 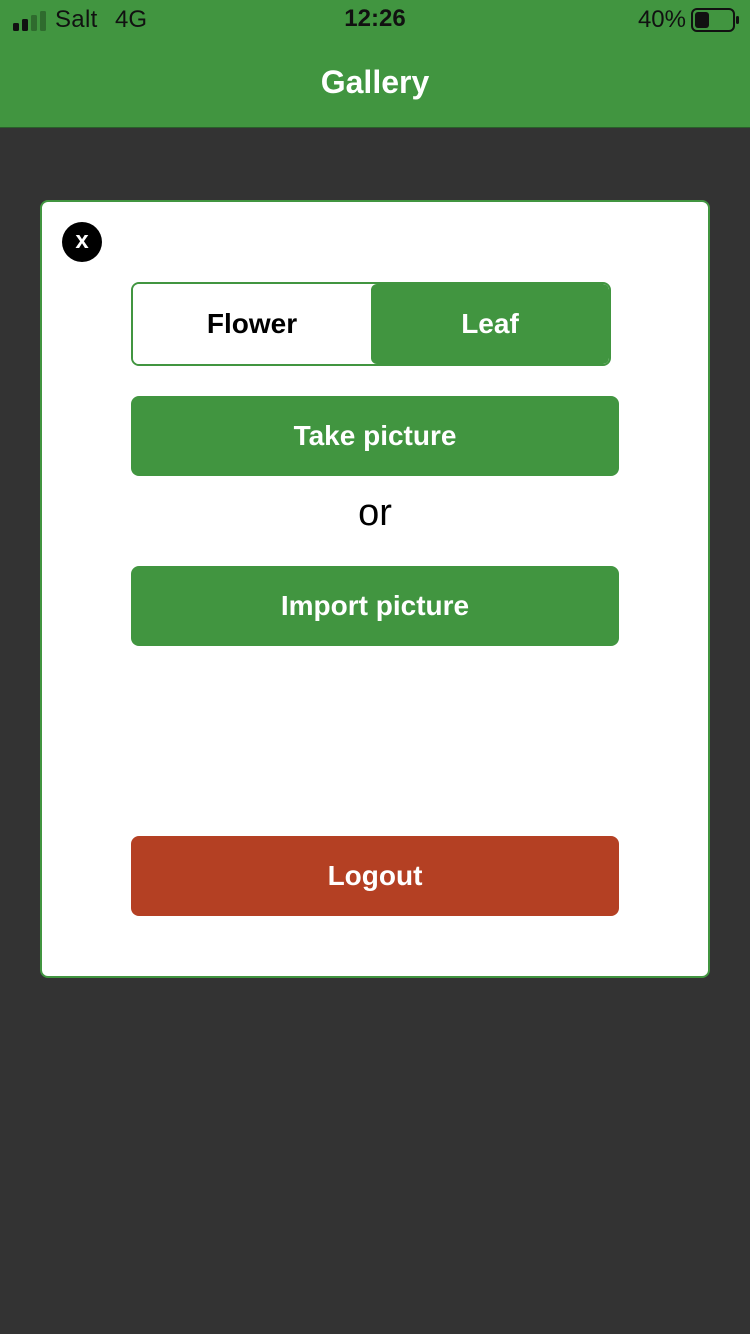 What do you see at coordinates (375, 606) in the screenshot?
I see `import-picture-button: Import picture` at bounding box center [375, 606].